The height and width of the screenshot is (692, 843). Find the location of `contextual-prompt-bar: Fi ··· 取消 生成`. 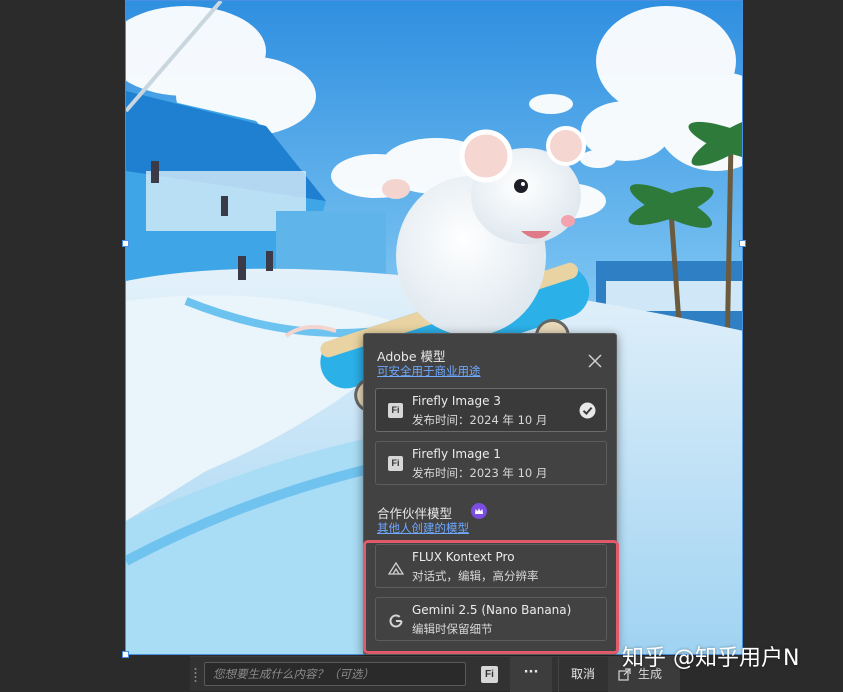

contextual-prompt-bar: Fi ··· 取消 生成 is located at coordinates (435, 674).